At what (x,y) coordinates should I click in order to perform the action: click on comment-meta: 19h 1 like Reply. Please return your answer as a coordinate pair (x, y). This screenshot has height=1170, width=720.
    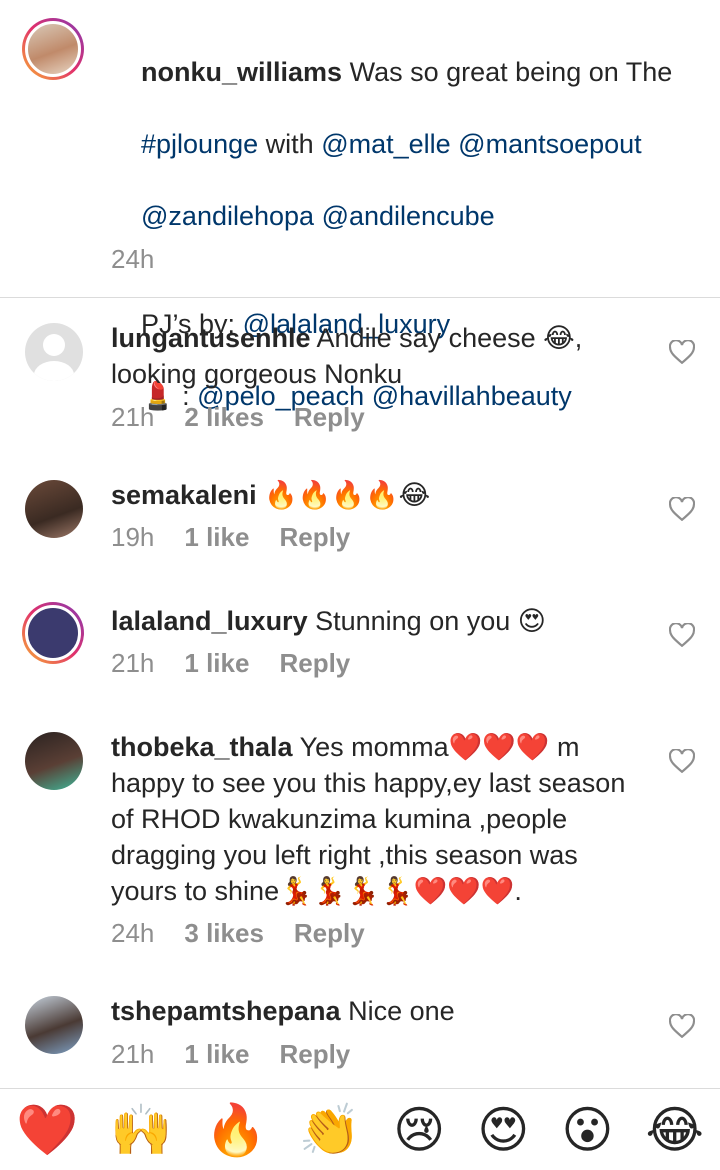
    Looking at the image, I should click on (230, 537).